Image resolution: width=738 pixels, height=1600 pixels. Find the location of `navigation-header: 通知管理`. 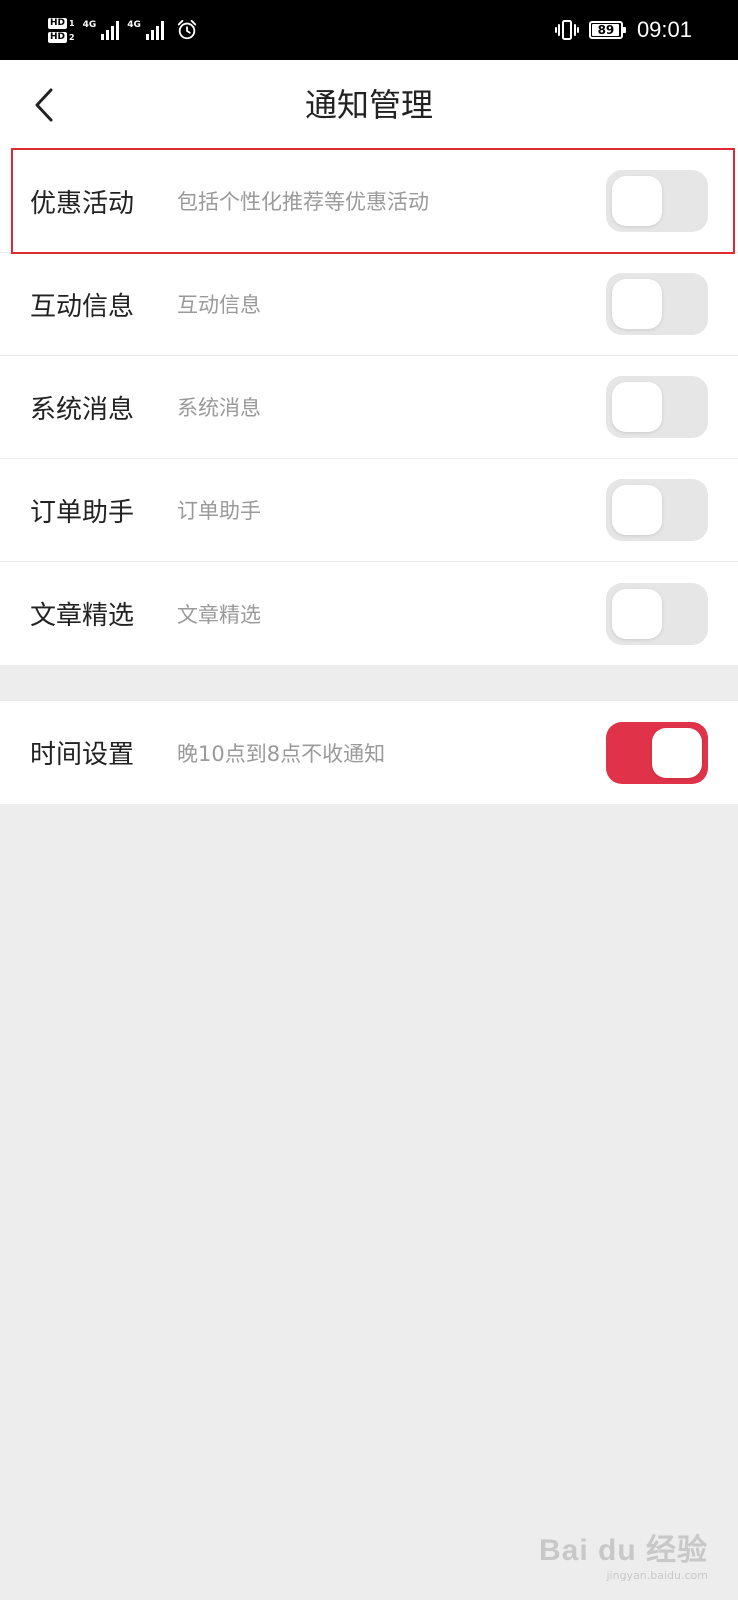

navigation-header: 通知管理 is located at coordinates (369, 105).